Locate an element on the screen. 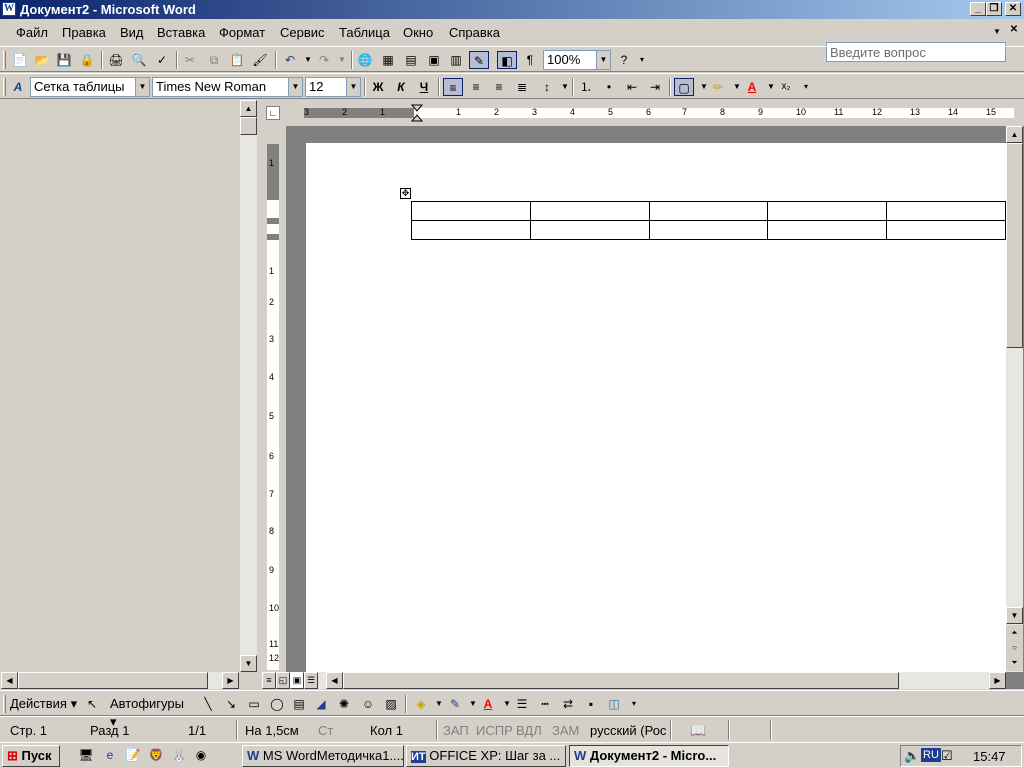 The height and width of the screenshot is (768, 1024). help-icon: ? is located at coordinates (624, 60).